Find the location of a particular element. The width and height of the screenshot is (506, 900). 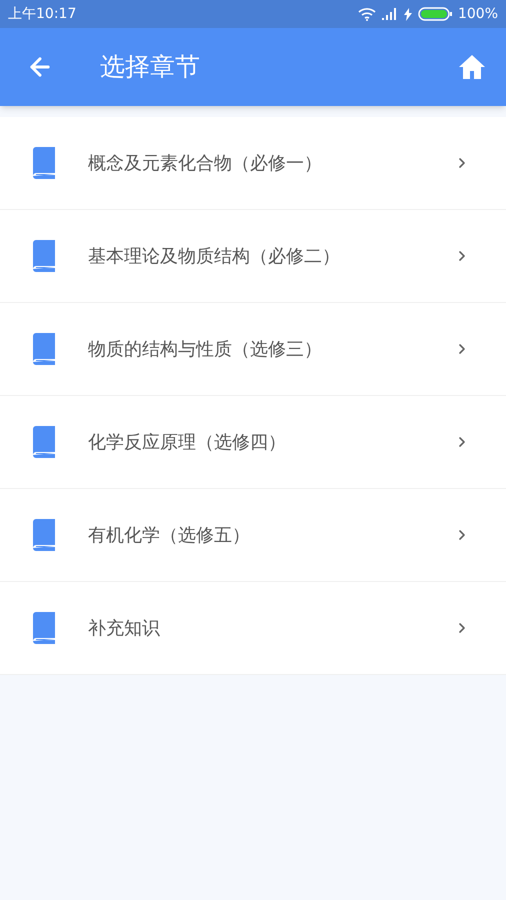

page-title: 选择章节 is located at coordinates (150, 67).